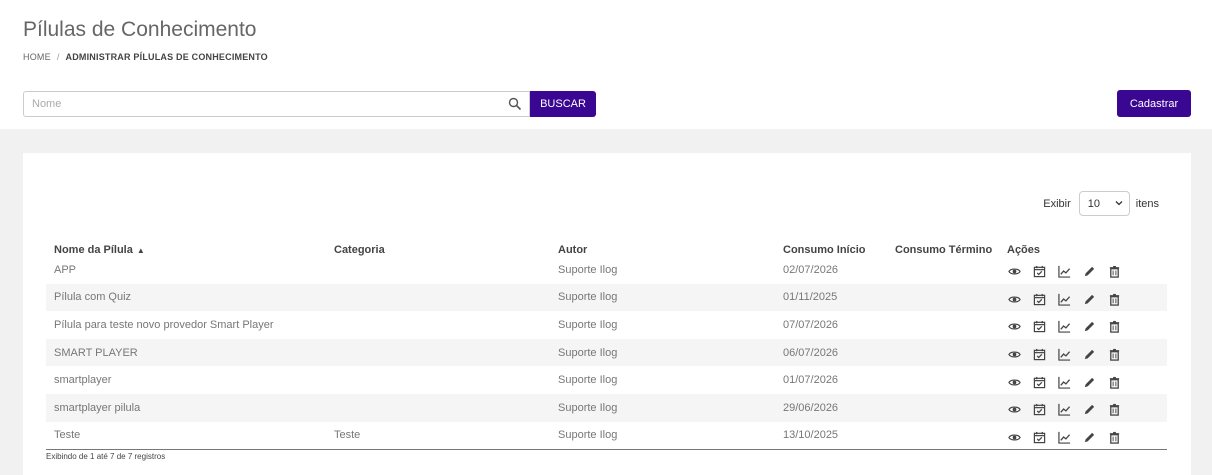 The width and height of the screenshot is (1212, 475). What do you see at coordinates (831, 242) in the screenshot?
I see `column-header-start: Consumo Início` at bounding box center [831, 242].